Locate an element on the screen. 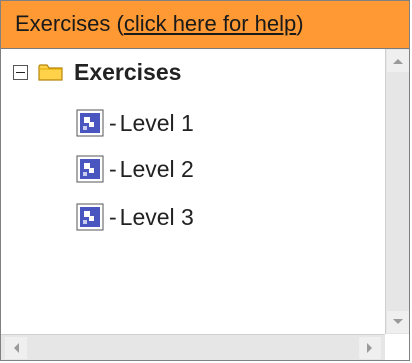 Image resolution: width=412 pixels, height=363 pixels. help-link: click here for help is located at coordinates (210, 23).